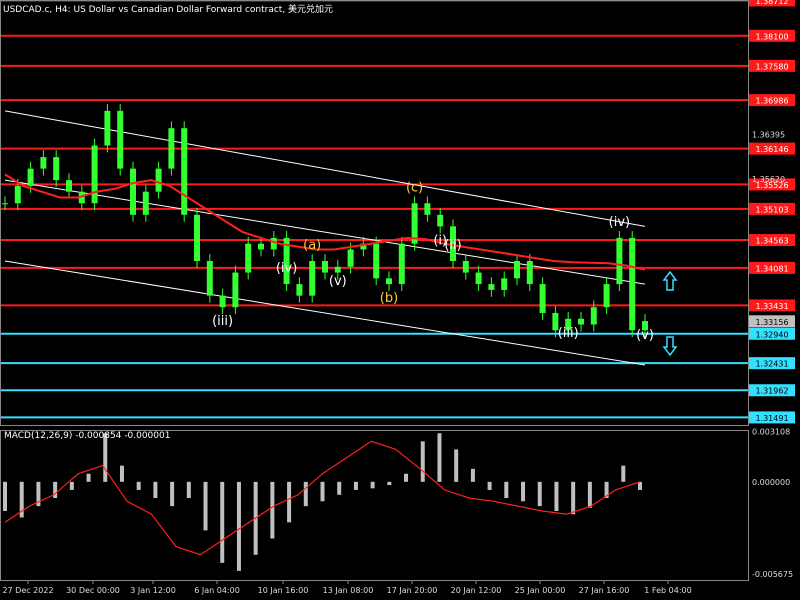 The image size is (800, 600). Describe the element at coordinates (645, 335) in the screenshot. I see `wave-label-10: (v)` at that location.